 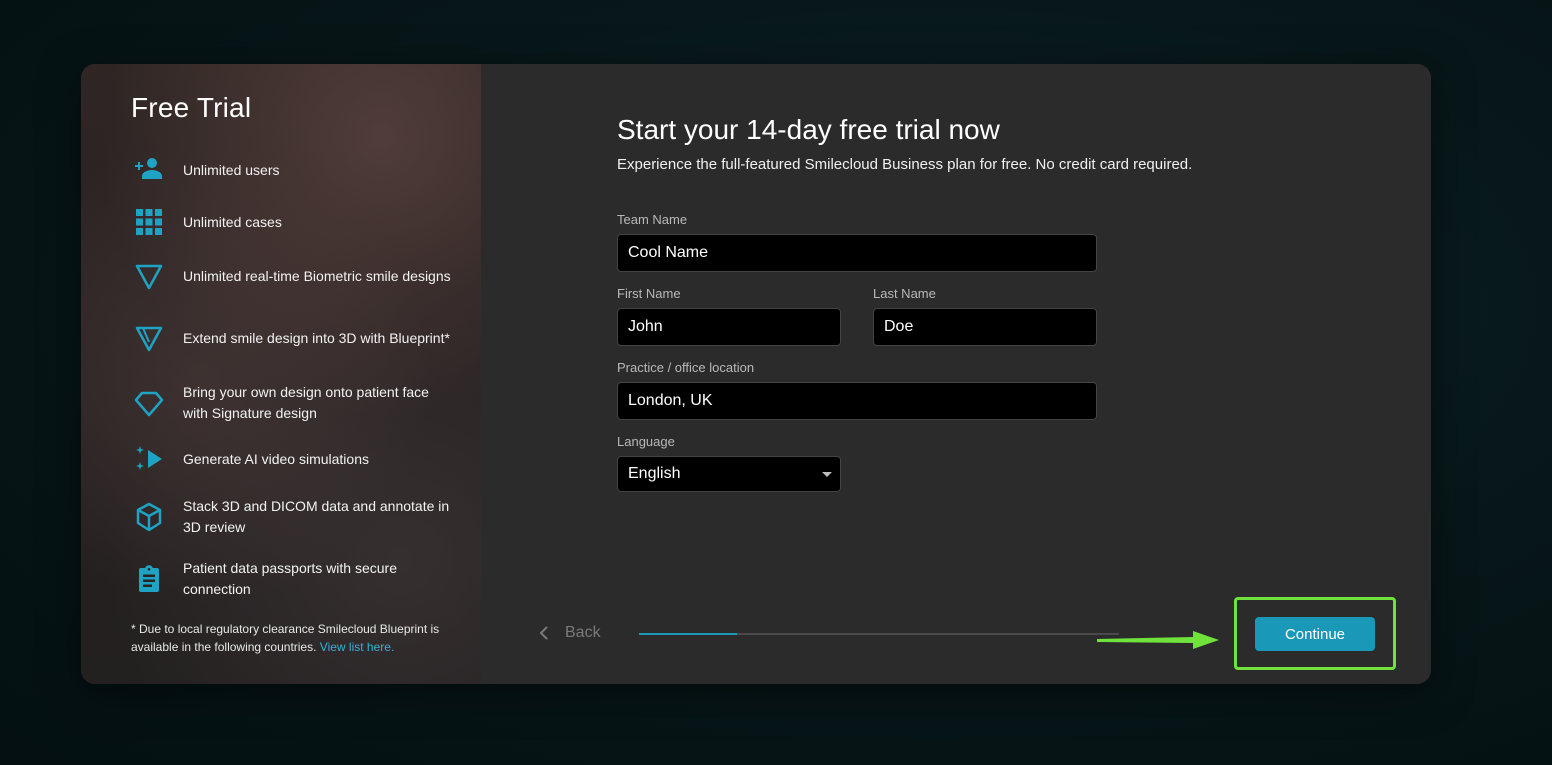 What do you see at coordinates (291, 170) in the screenshot?
I see `feature-unlimited-users: Unlimited users` at bounding box center [291, 170].